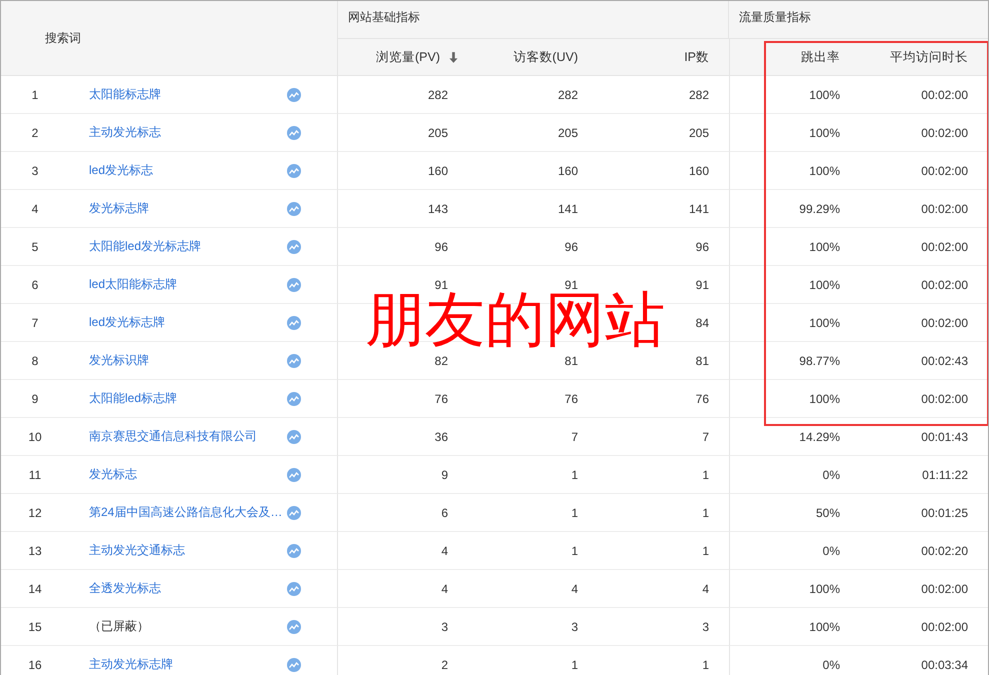  I want to click on keyword-link: 主动发光标志牌, so click(188, 664).